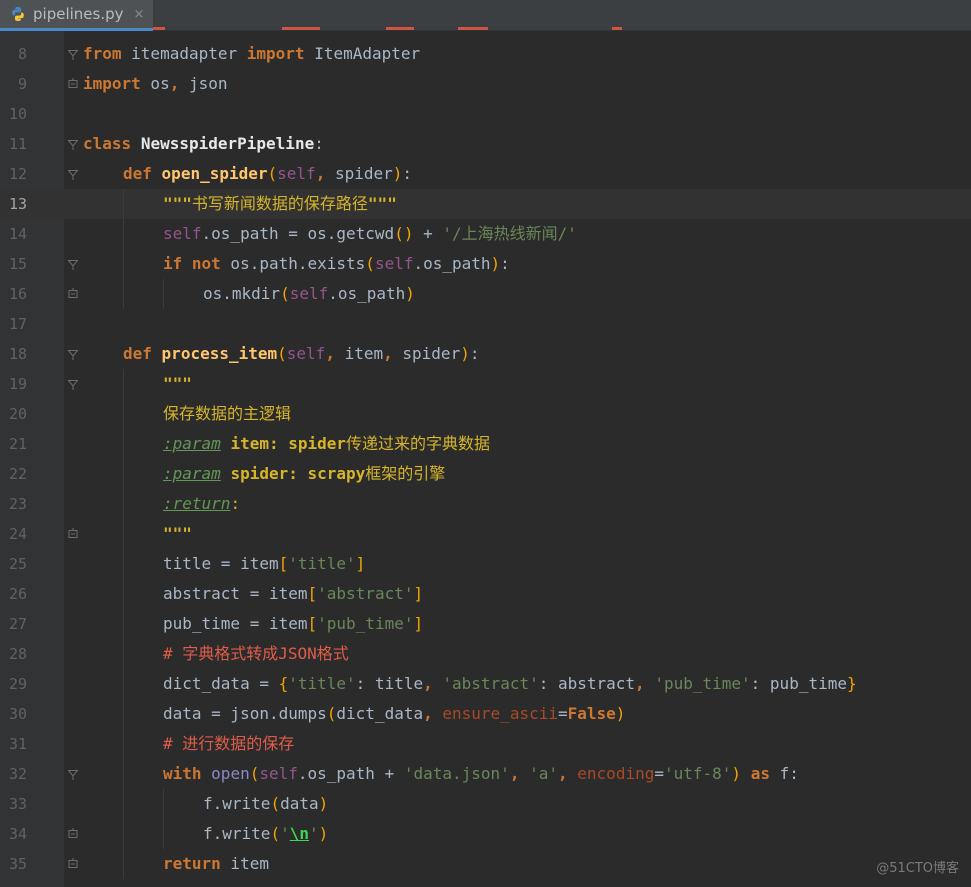 The width and height of the screenshot is (971, 887). What do you see at coordinates (485, 654) in the screenshot?
I see `code-line: 28 # 字典格式转成JSON格式` at bounding box center [485, 654].